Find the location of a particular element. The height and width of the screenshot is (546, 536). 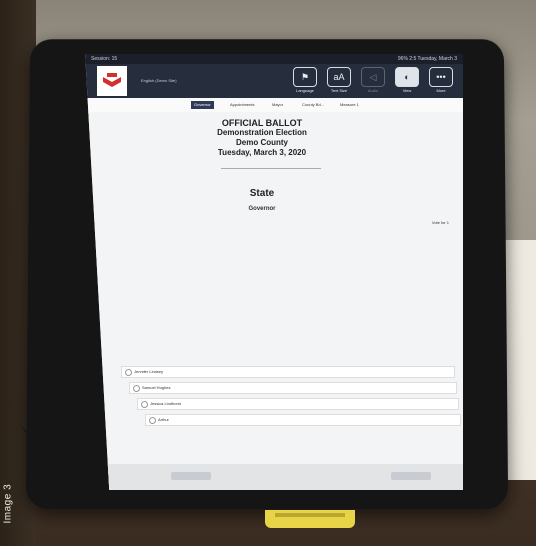

candidate-option: Jessica Lindhorst is located at coordinates (298, 404).